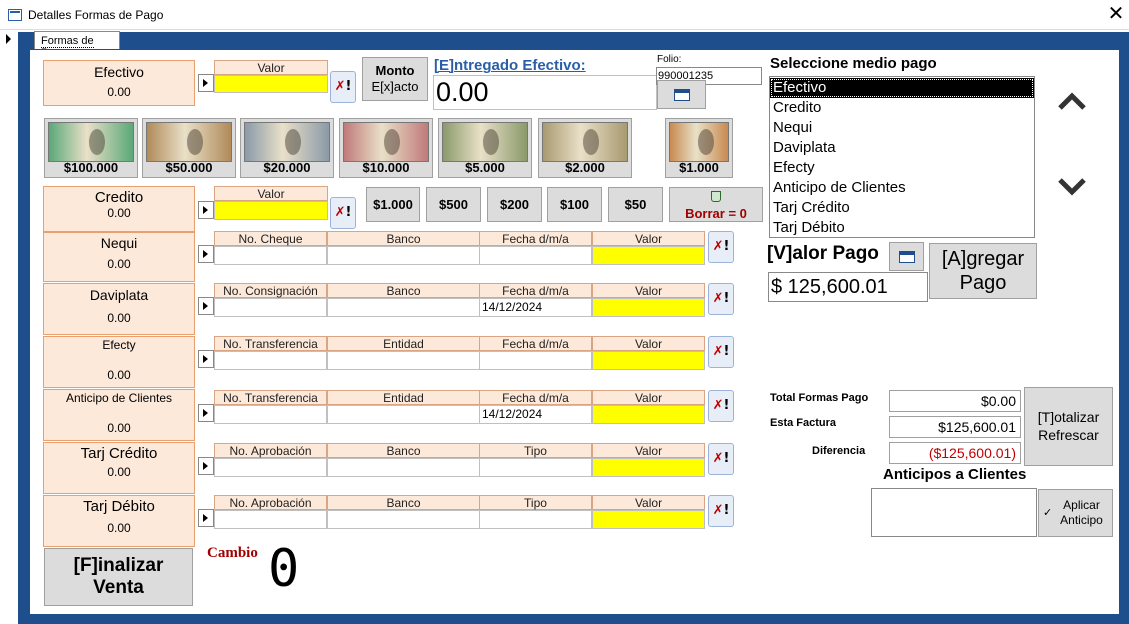 This screenshot has height=624, width=1129. What do you see at coordinates (287, 167) in the screenshot?
I see `bill-label: $20.000` at bounding box center [287, 167].